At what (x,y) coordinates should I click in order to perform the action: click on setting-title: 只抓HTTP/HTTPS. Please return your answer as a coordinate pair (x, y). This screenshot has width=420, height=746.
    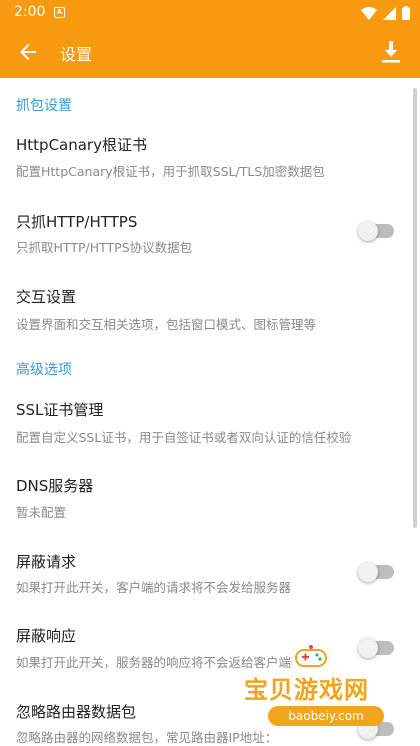
    Looking at the image, I should click on (77, 222).